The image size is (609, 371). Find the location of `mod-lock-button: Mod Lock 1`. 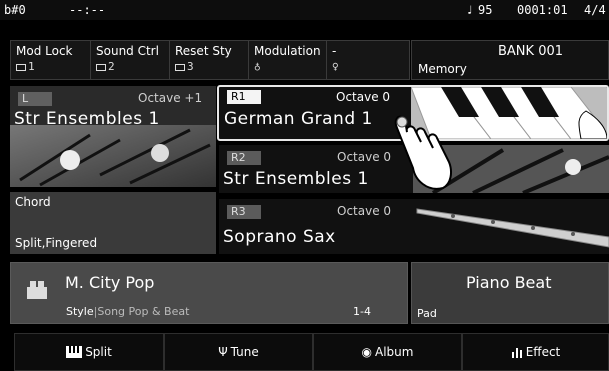

mod-lock-button: Mod Lock 1 is located at coordinates (51, 60).